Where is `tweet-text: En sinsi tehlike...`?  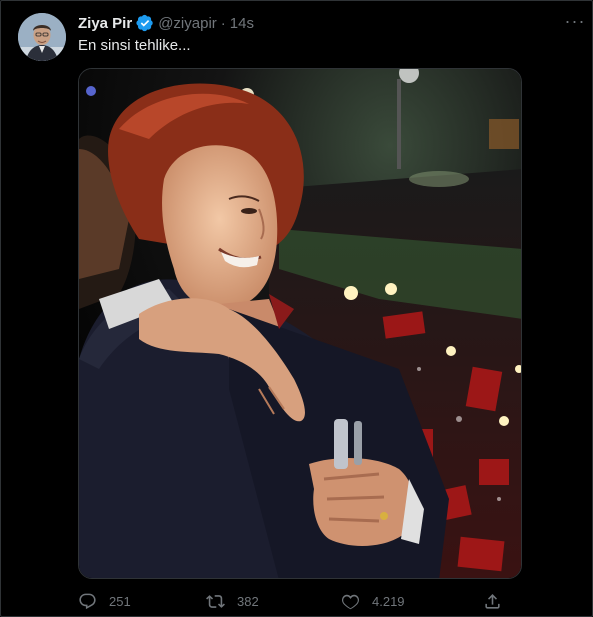
tweet-text: En sinsi tehlike... is located at coordinates (134, 45).